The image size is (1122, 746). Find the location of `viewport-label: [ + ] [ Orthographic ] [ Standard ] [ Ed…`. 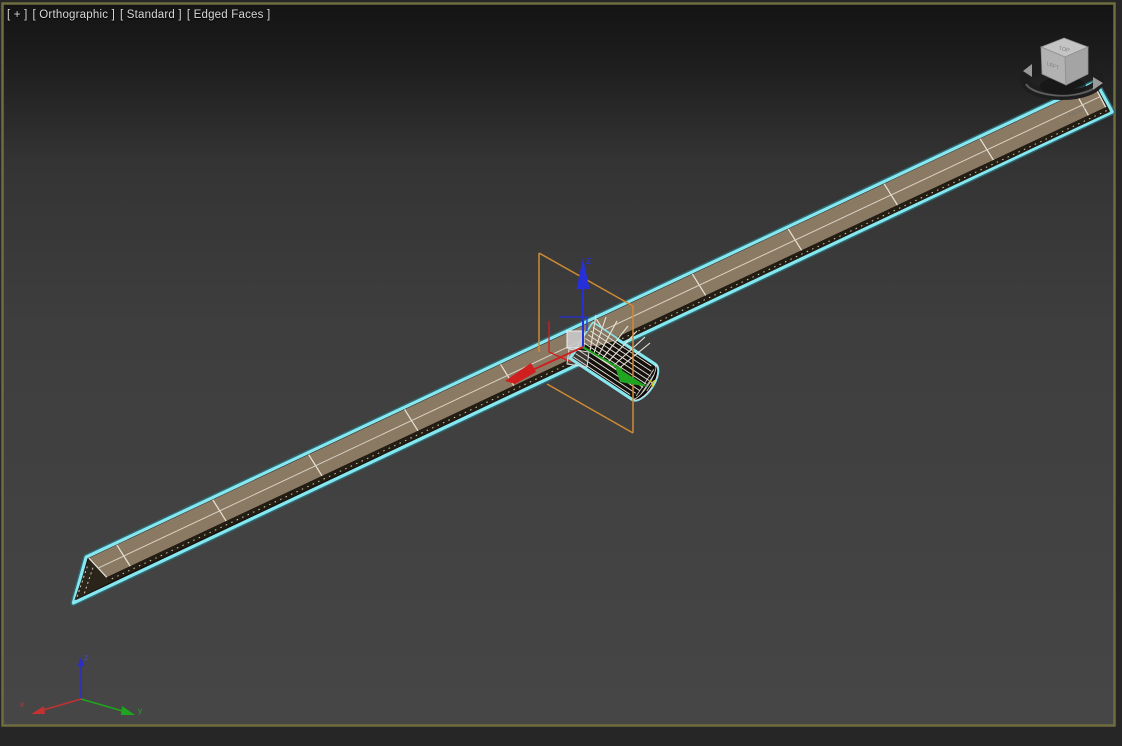

viewport-label: [ + ] [ Orthographic ] [ Standard ] [ Ed… is located at coordinates (138, 15).